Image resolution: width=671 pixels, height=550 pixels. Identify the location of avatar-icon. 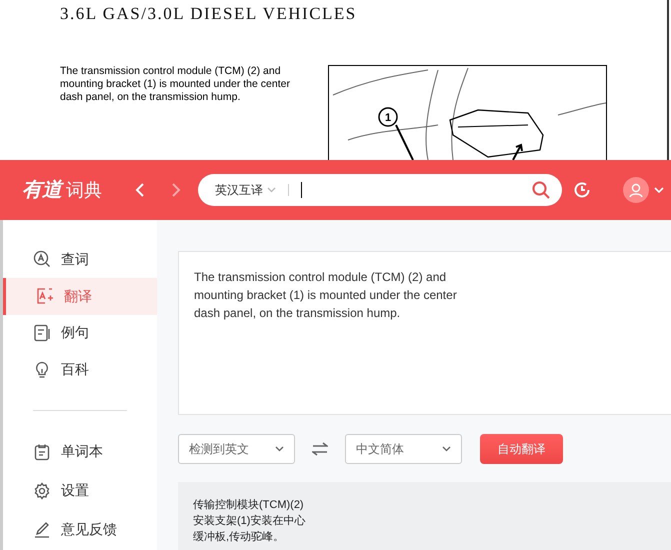
(636, 190).